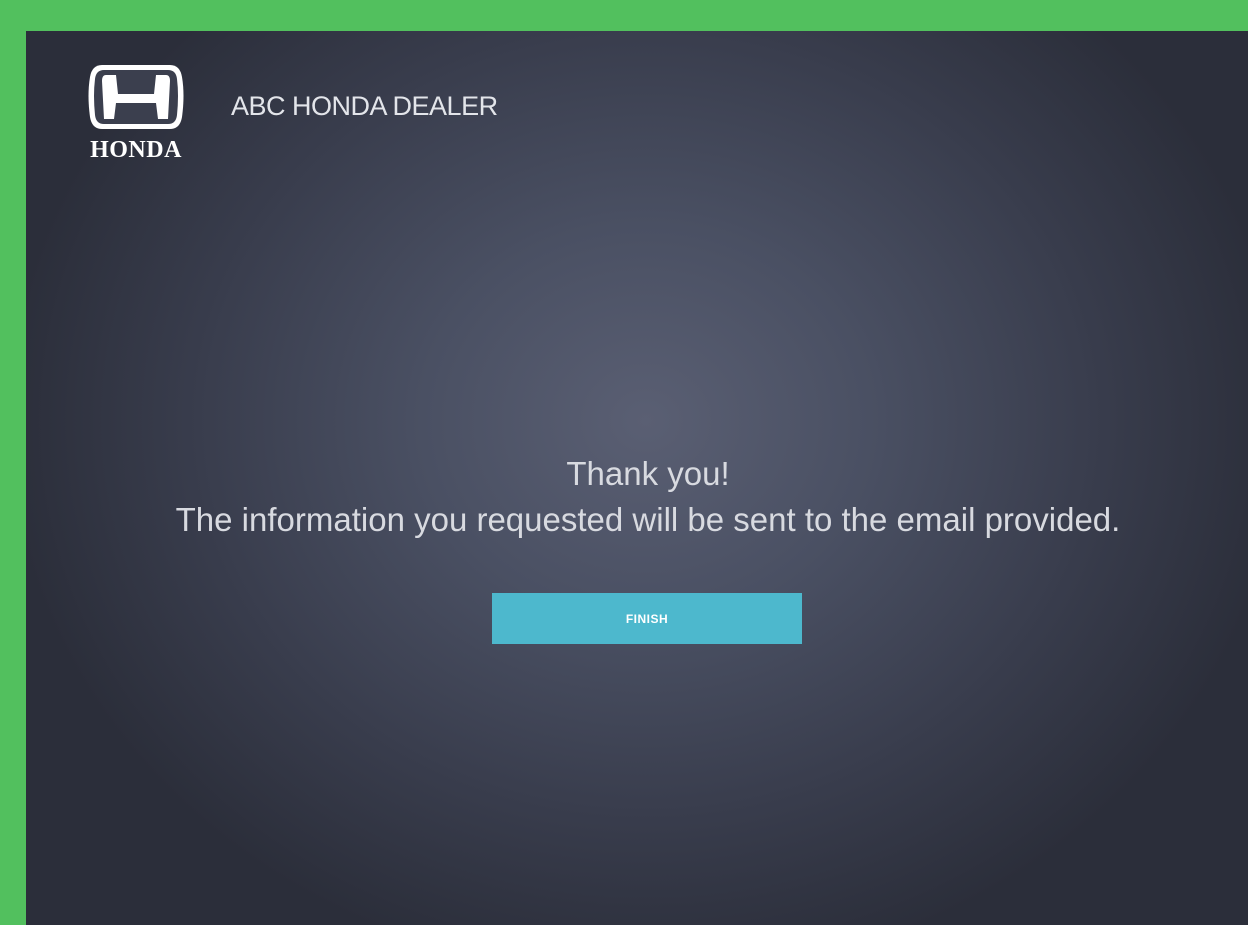 Image resolution: width=1248 pixels, height=925 pixels. Describe the element at coordinates (648, 473) in the screenshot. I see `thank-you-heading: Thank you!` at that location.